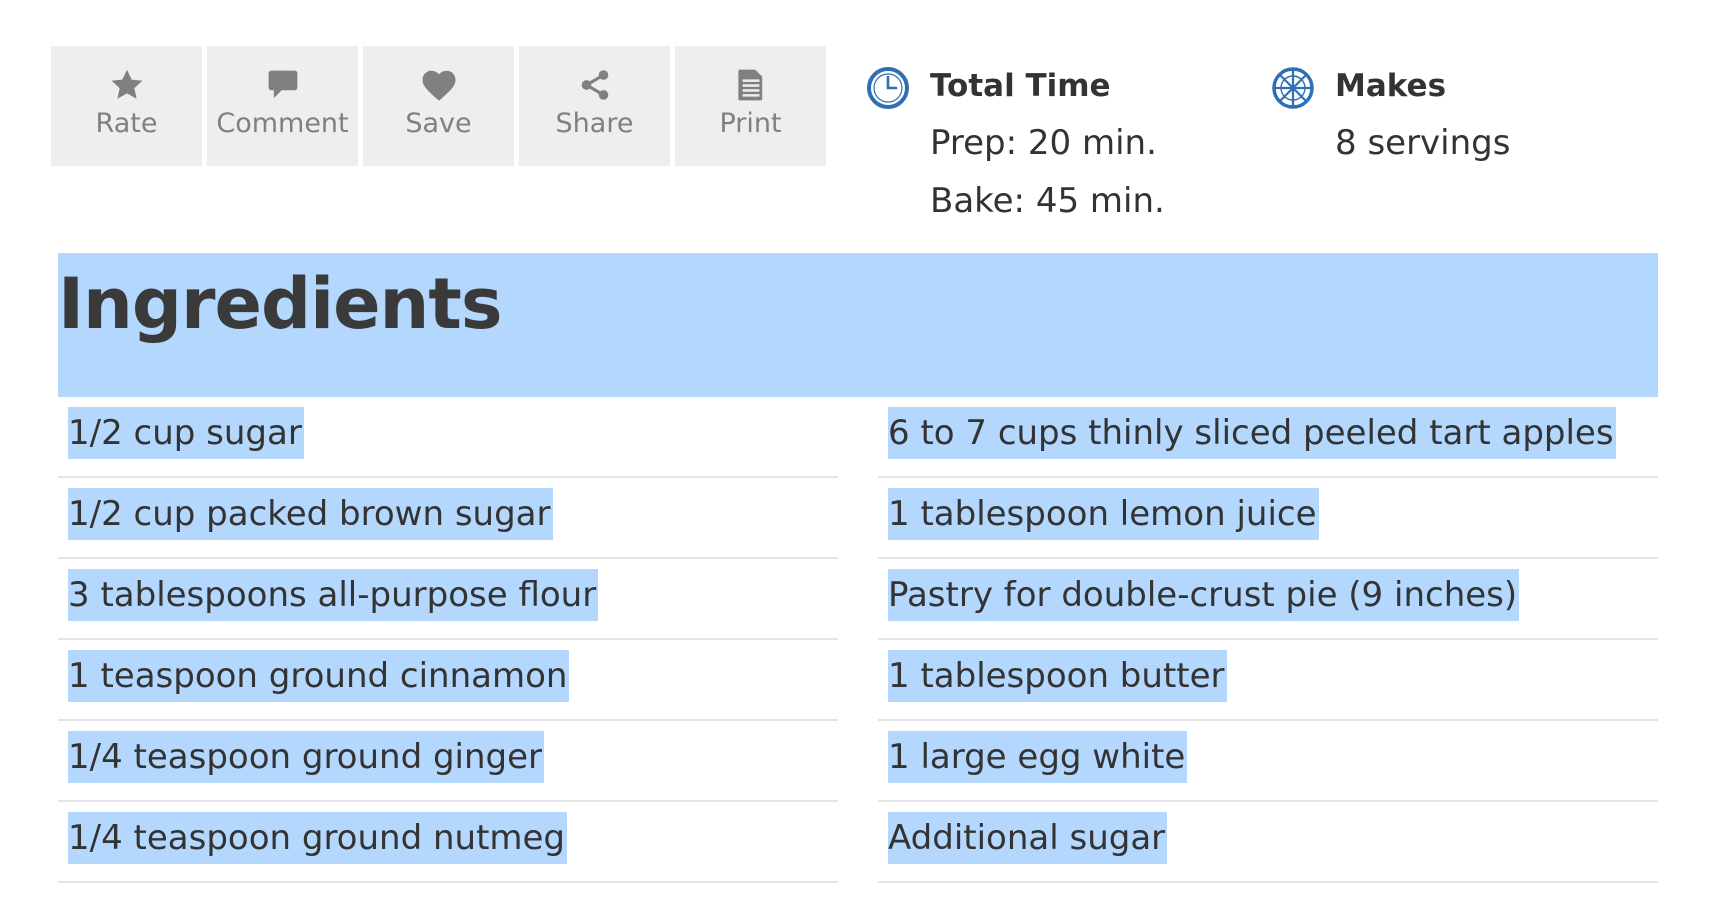 This screenshot has width=1710, height=922. I want to click on share-button: Share, so click(594, 106).